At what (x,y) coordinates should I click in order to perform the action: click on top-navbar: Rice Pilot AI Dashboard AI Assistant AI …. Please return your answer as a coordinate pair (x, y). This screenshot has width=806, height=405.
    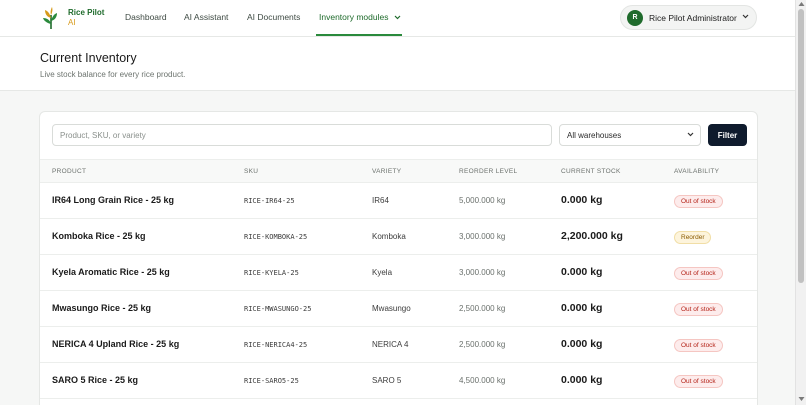
    Looking at the image, I should click on (397, 18).